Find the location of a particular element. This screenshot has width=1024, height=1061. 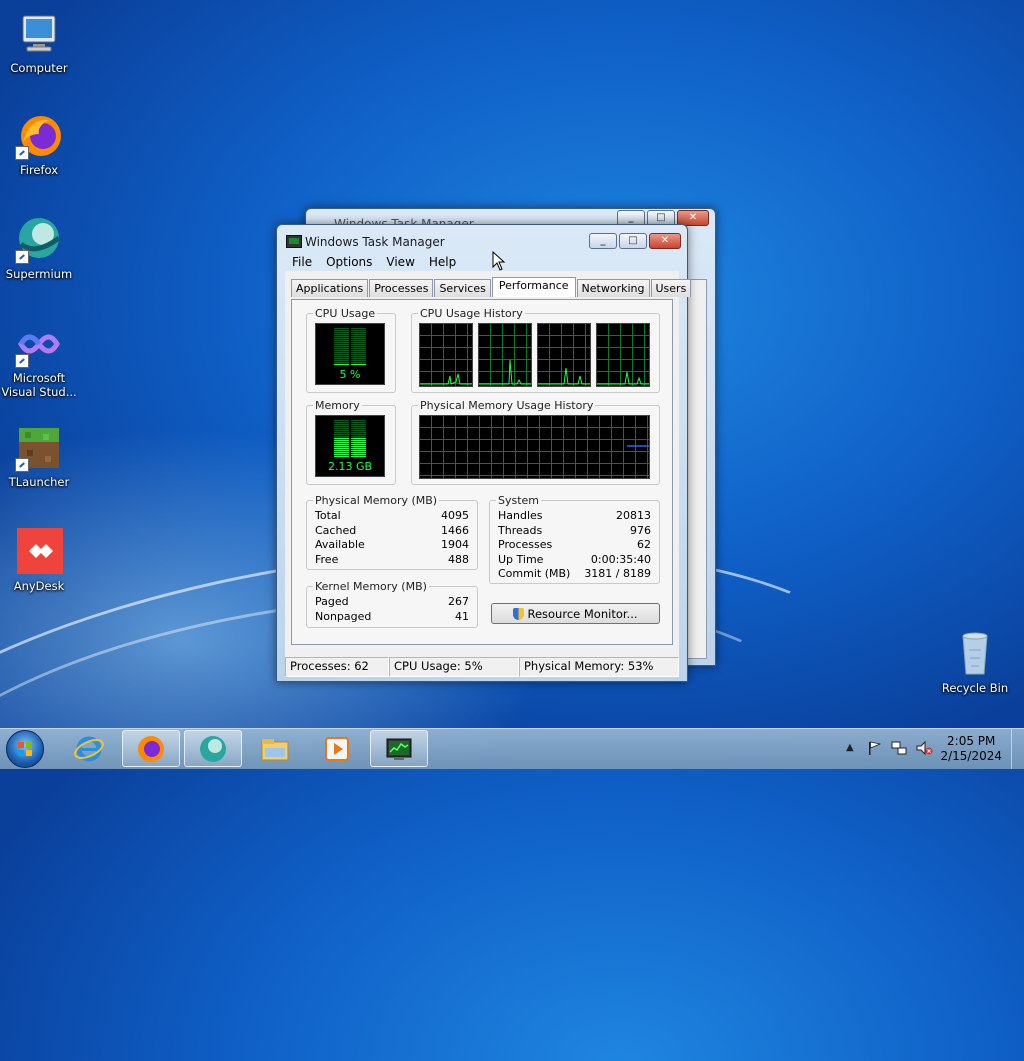

stat-row-nonpaged: Nonpaged 41 is located at coordinates (392, 617).